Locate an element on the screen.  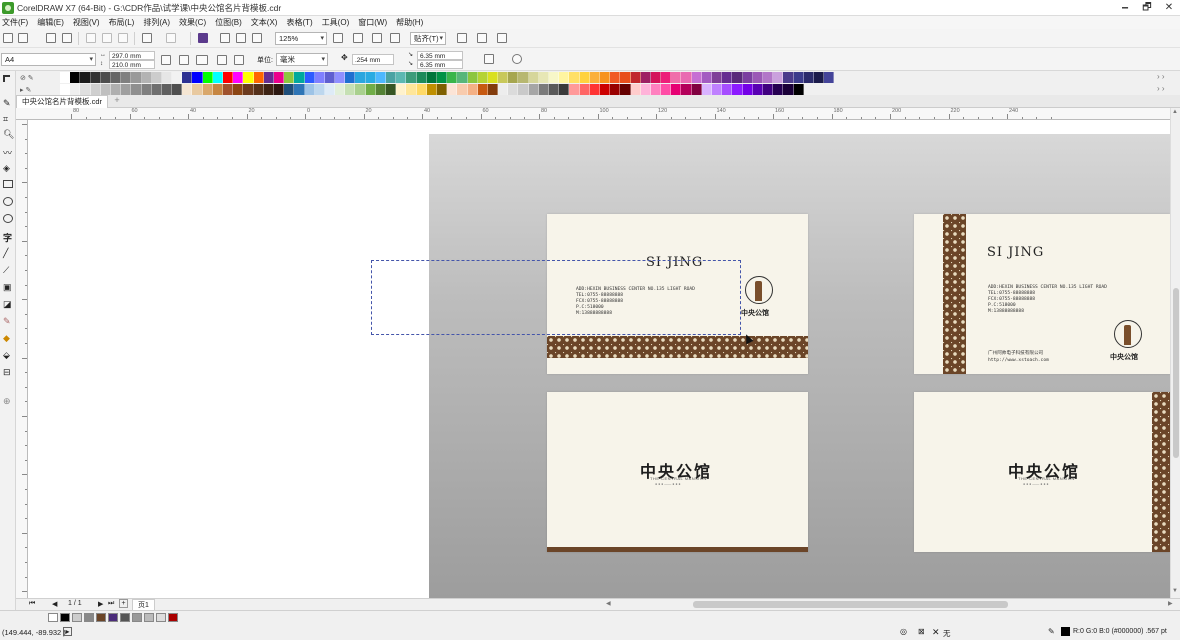
drop-shadow-tool-icon: ▣ is located at coordinates (8, 287).